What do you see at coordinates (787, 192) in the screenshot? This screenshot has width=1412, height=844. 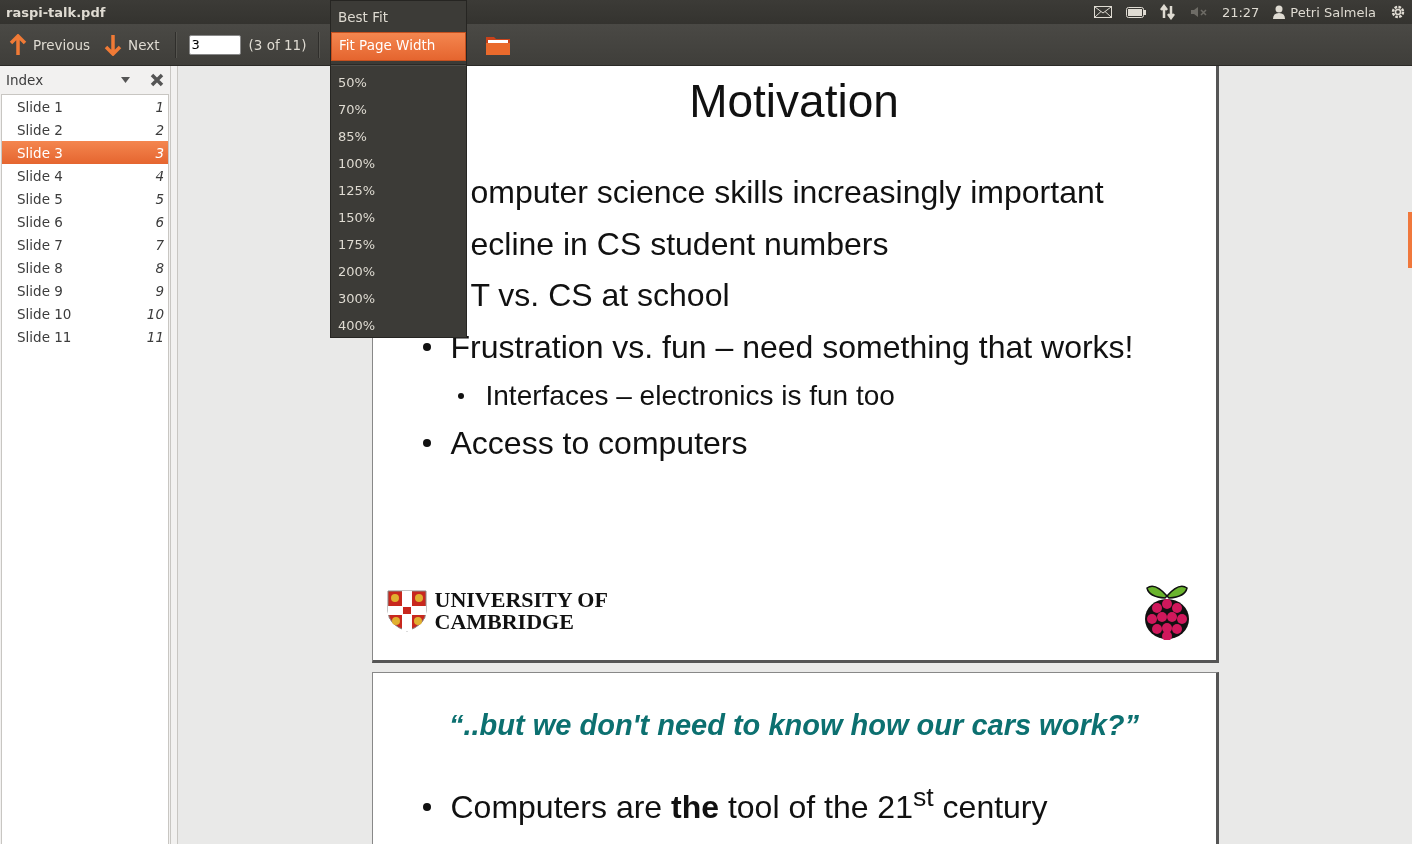 I see `bullet-text: omputer science skills increasingly important` at bounding box center [787, 192].